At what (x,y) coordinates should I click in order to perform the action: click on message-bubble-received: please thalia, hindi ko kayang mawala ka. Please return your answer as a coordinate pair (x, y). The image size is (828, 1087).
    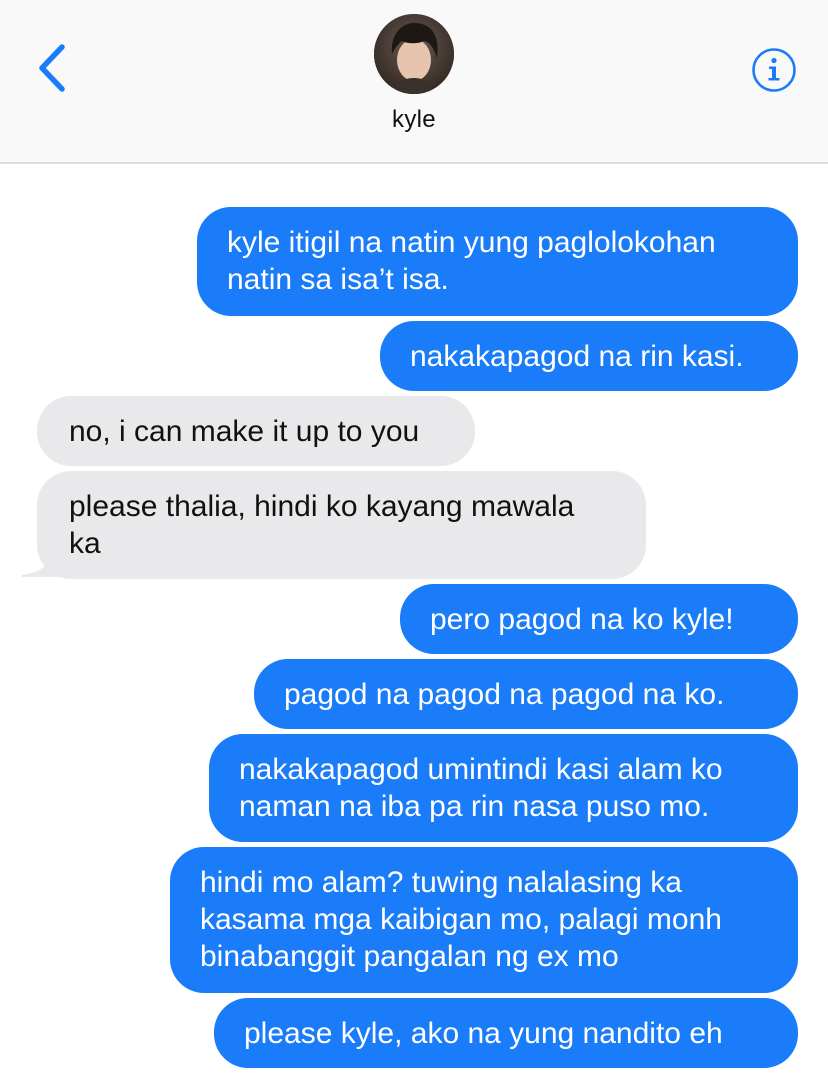
    Looking at the image, I should click on (341, 525).